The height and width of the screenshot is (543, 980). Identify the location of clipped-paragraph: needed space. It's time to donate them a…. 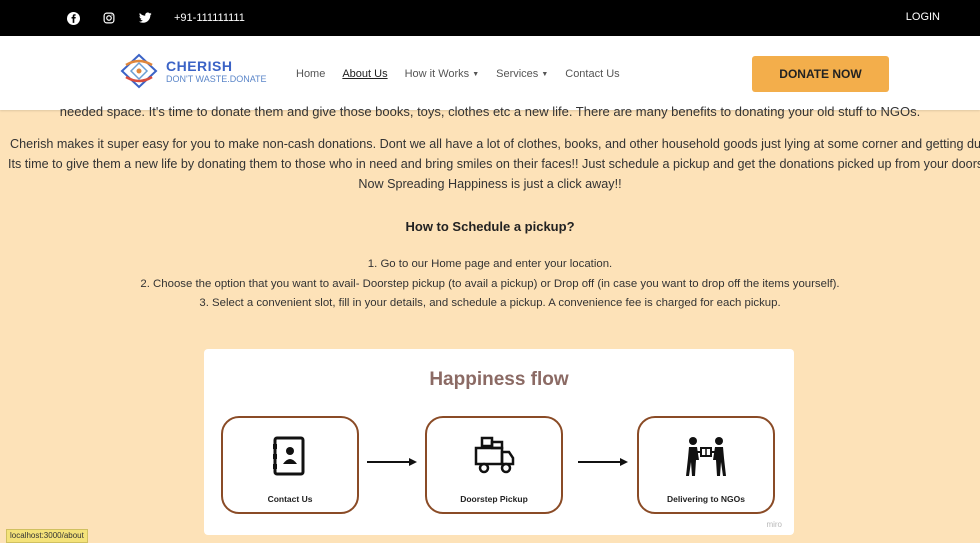
(490, 111).